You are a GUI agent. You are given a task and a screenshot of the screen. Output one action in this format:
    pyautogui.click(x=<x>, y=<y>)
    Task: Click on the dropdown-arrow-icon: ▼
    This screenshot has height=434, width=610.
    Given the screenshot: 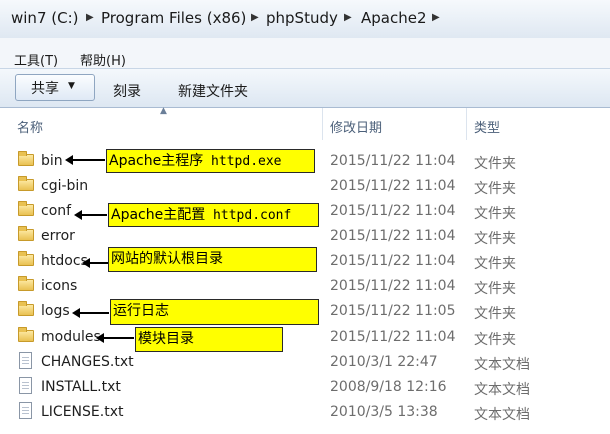 What is the action you would take?
    pyautogui.click(x=71, y=86)
    